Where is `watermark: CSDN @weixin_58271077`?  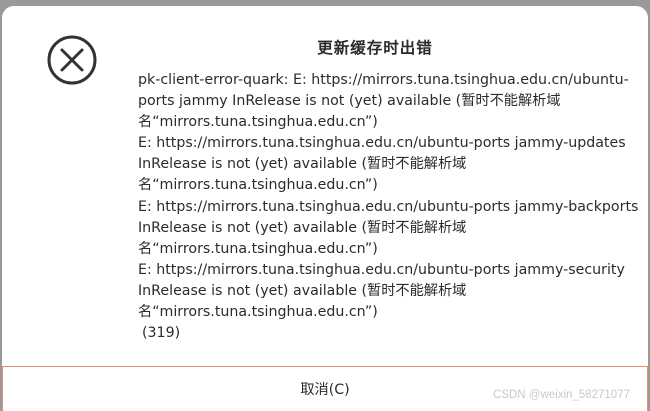 watermark: CSDN @weixin_58271077 is located at coordinates (561, 395).